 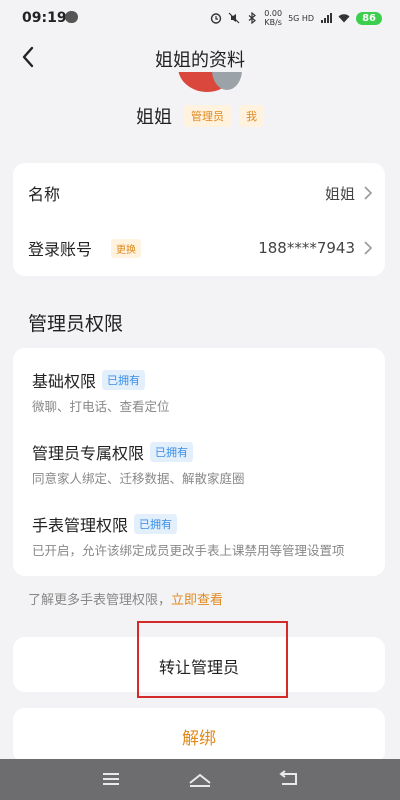 I want to click on account-row: 登录账号 更换 188****7943, so click(x=199, y=248).